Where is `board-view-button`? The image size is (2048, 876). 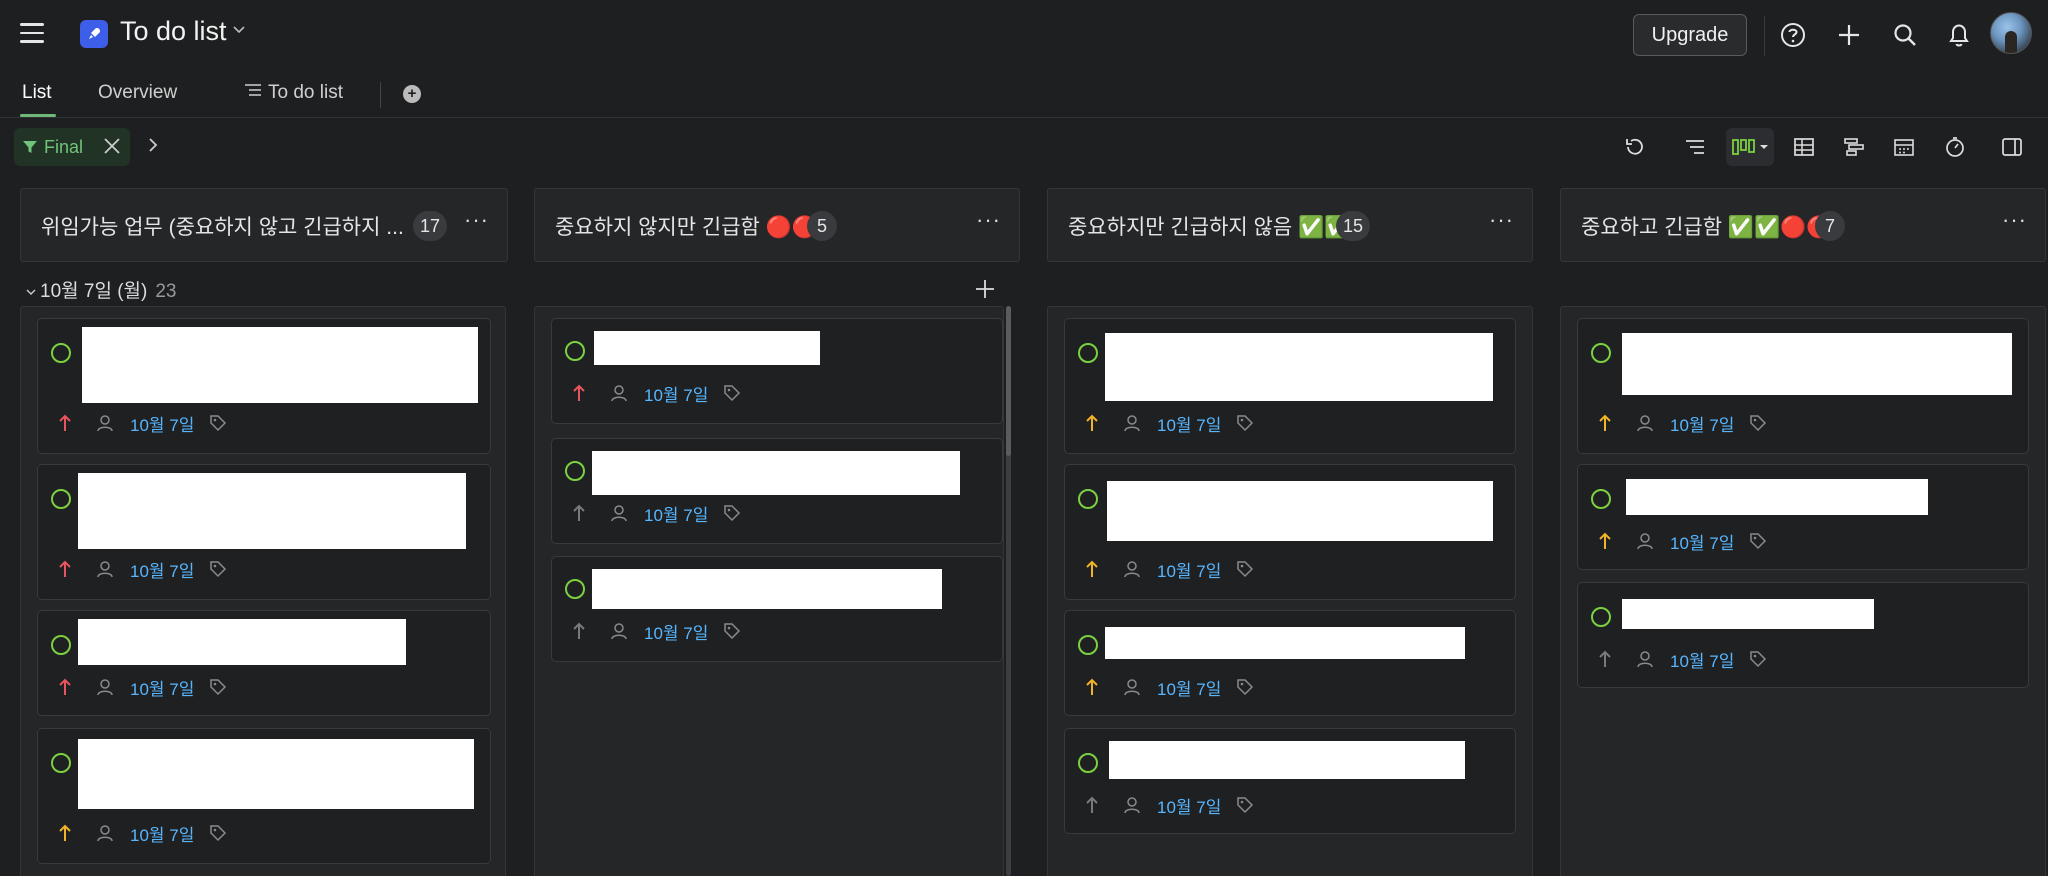
board-view-button is located at coordinates (1750, 147).